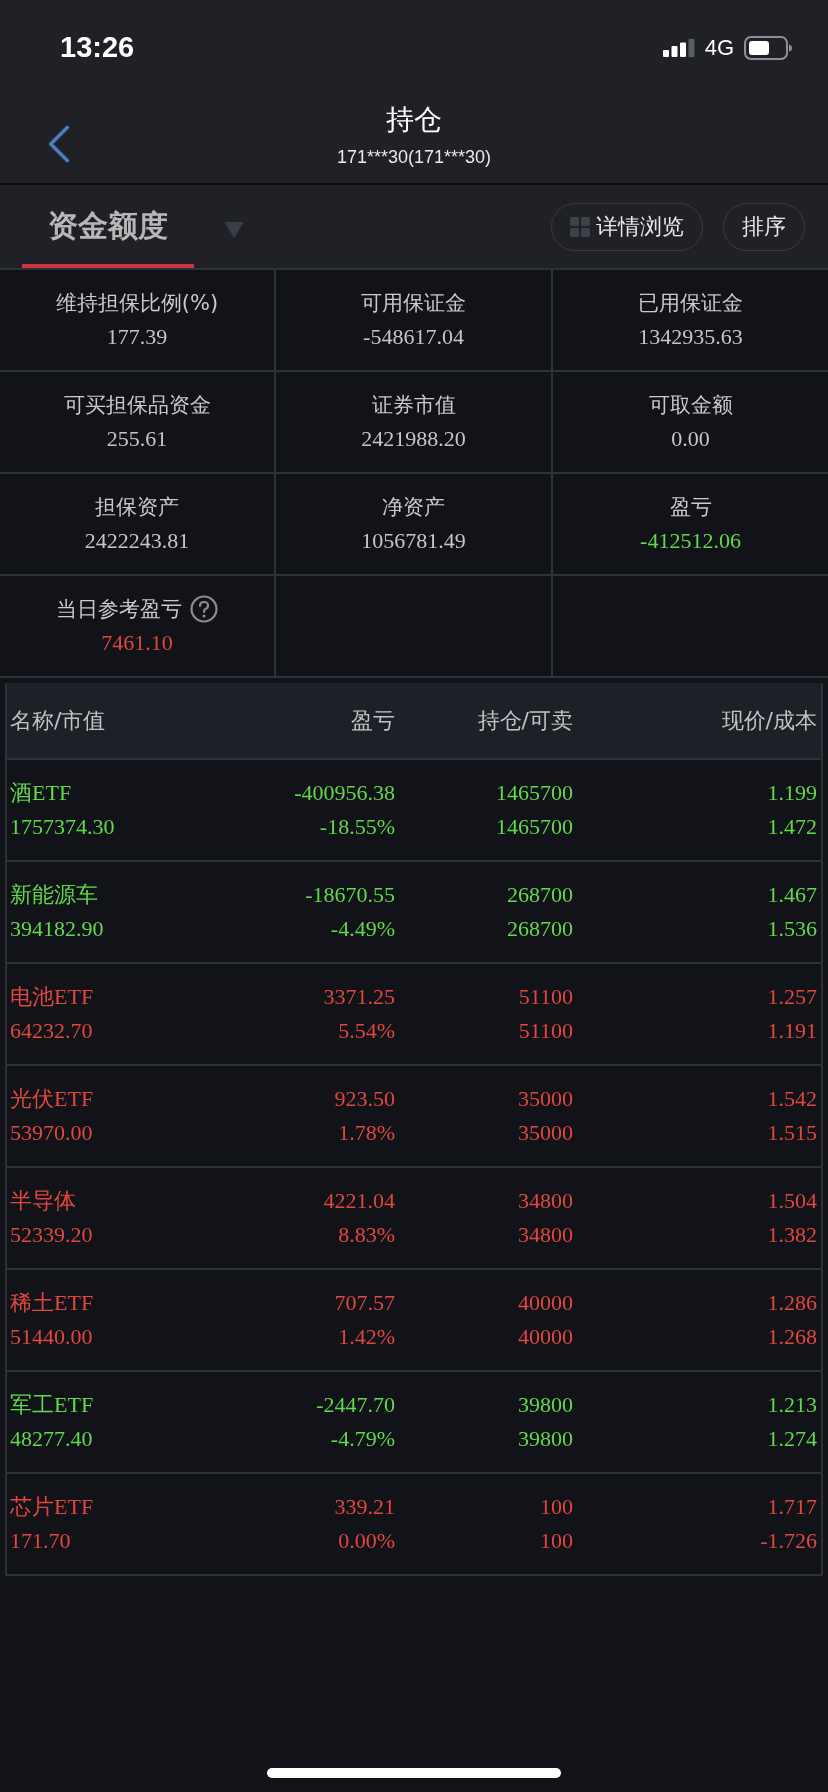 The height and width of the screenshot is (1792, 828). Describe the element at coordinates (545, 1099) in the screenshot. I see `holding-quantity: 35000` at that location.